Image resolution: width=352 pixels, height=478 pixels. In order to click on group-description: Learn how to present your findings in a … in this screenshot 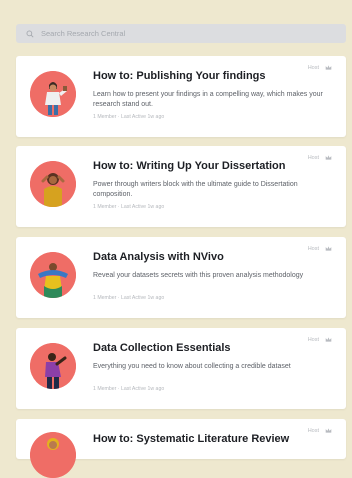, I will do `click(208, 99)`.